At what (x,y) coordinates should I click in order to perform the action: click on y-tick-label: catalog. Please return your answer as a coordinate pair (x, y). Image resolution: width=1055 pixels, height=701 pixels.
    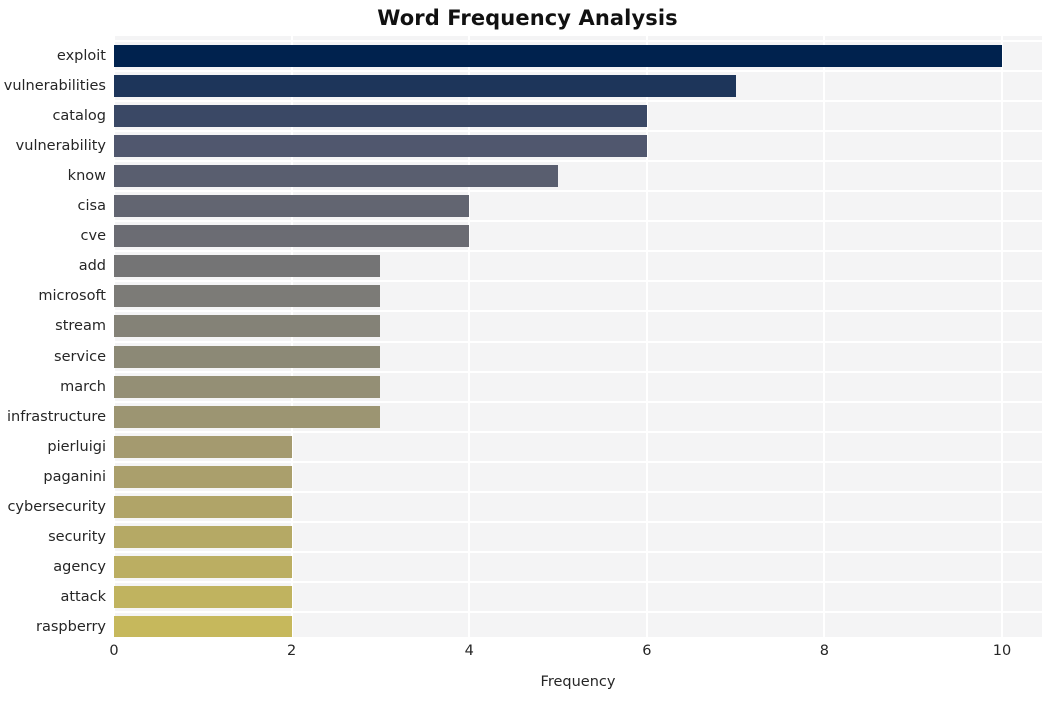
    Looking at the image, I should click on (79, 116).